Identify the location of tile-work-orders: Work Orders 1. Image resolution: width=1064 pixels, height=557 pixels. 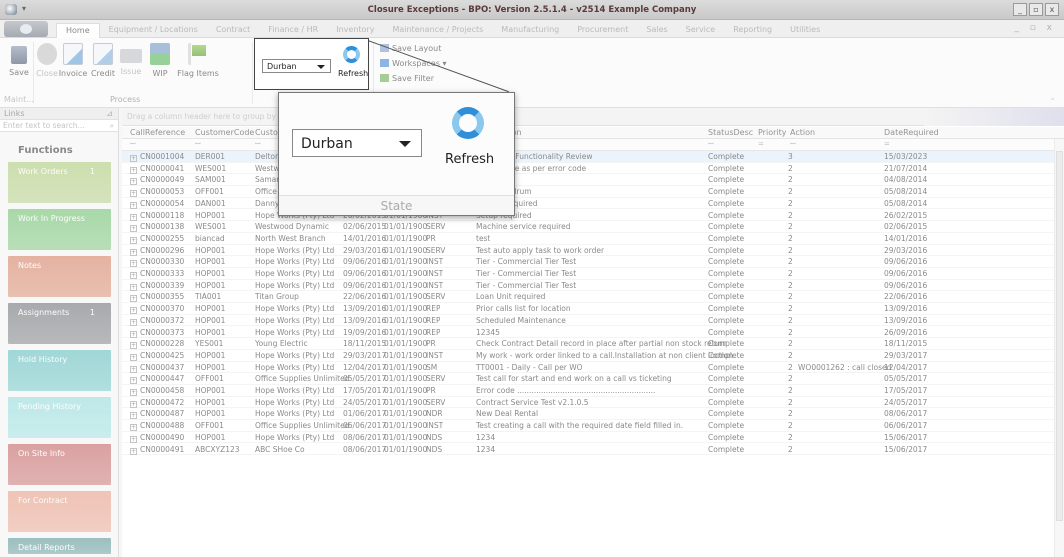
(59, 182).